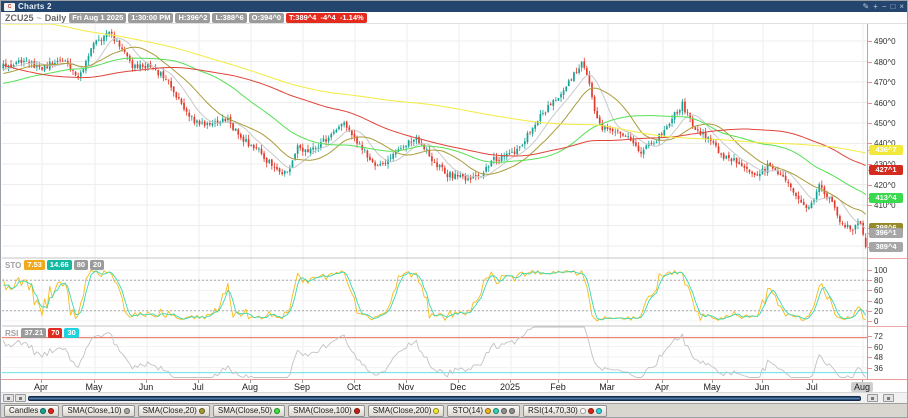  I want to click on study-value-badge: 14.66, so click(59, 265).